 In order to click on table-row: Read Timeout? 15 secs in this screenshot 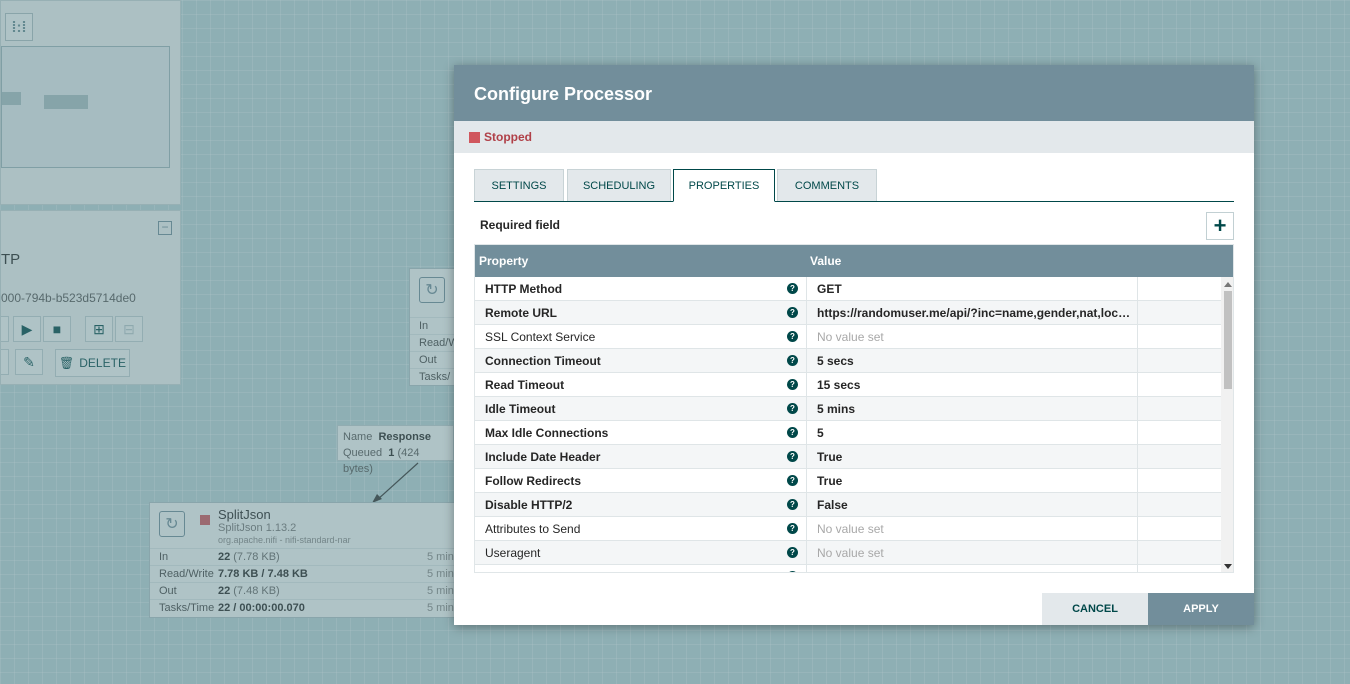, I will do `click(848, 385)`.